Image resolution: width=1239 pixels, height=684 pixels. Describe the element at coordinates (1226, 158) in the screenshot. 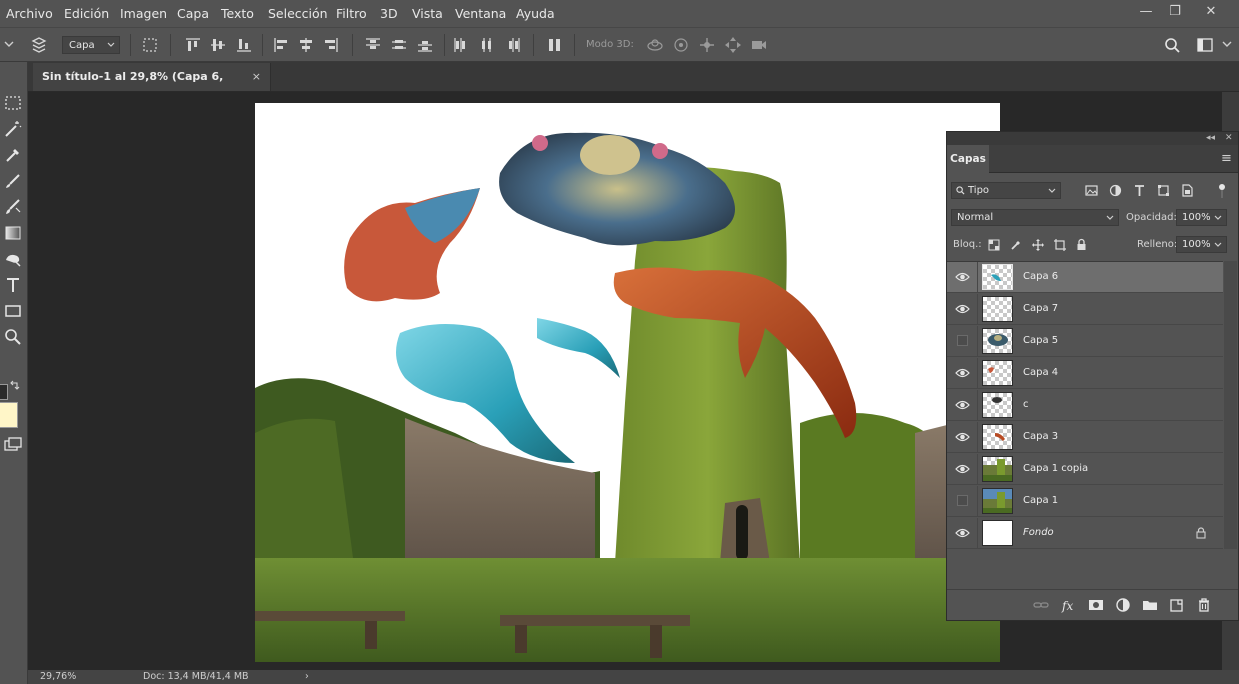

I see `panel-menu-icon: ≡` at that location.